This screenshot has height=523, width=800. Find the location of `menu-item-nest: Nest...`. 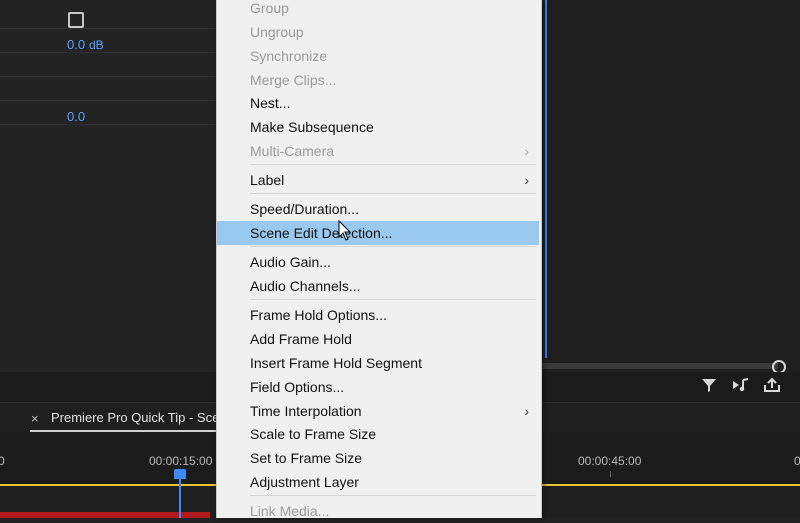

menu-item-nest: Nest... is located at coordinates (378, 103).